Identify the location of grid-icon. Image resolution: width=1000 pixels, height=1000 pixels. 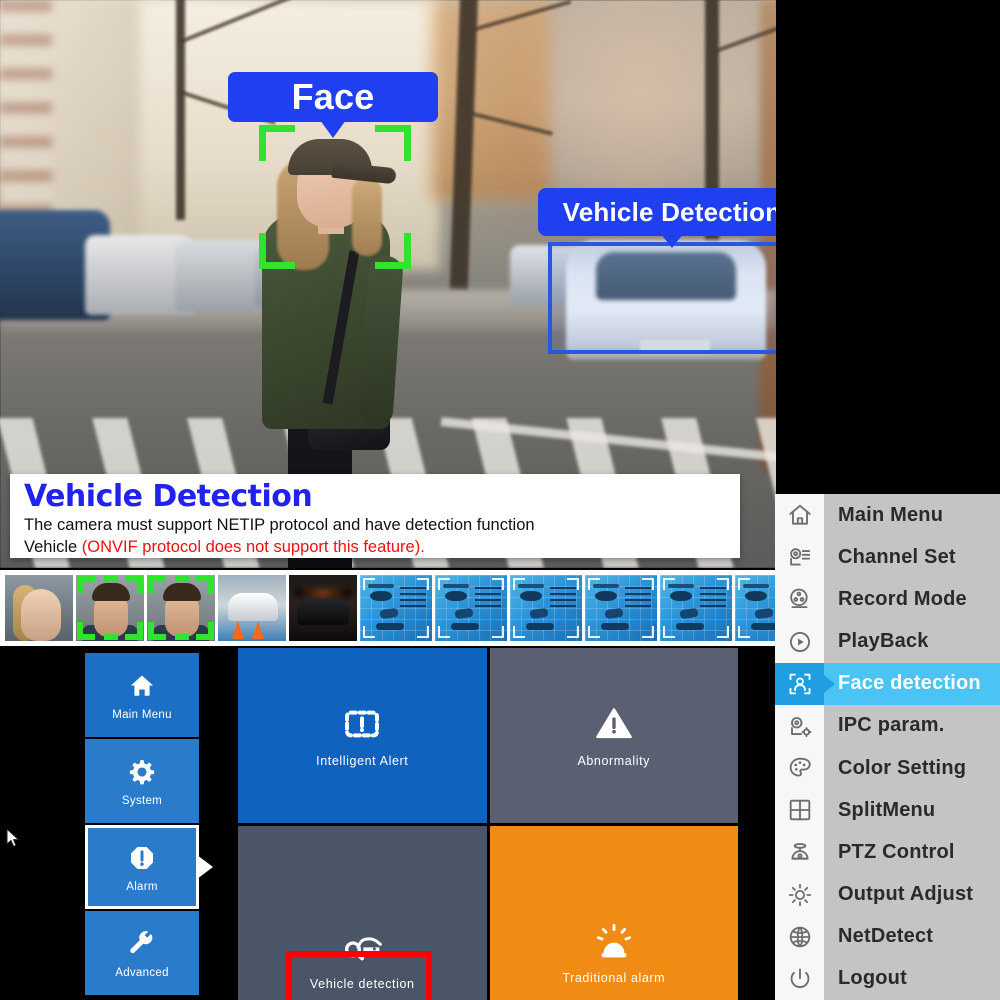
(799, 810).